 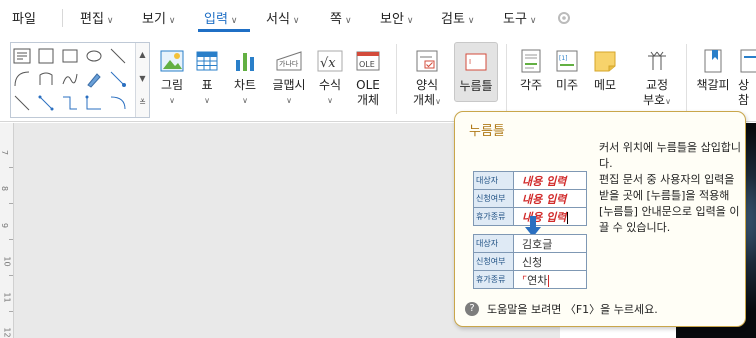 I want to click on equation-icon: √x, so click(x=330, y=61).